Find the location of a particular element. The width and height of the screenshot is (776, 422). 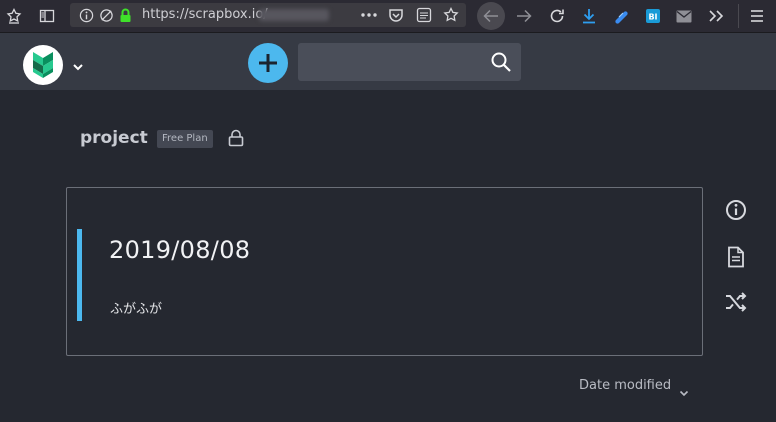

new-page-button is located at coordinates (268, 63).